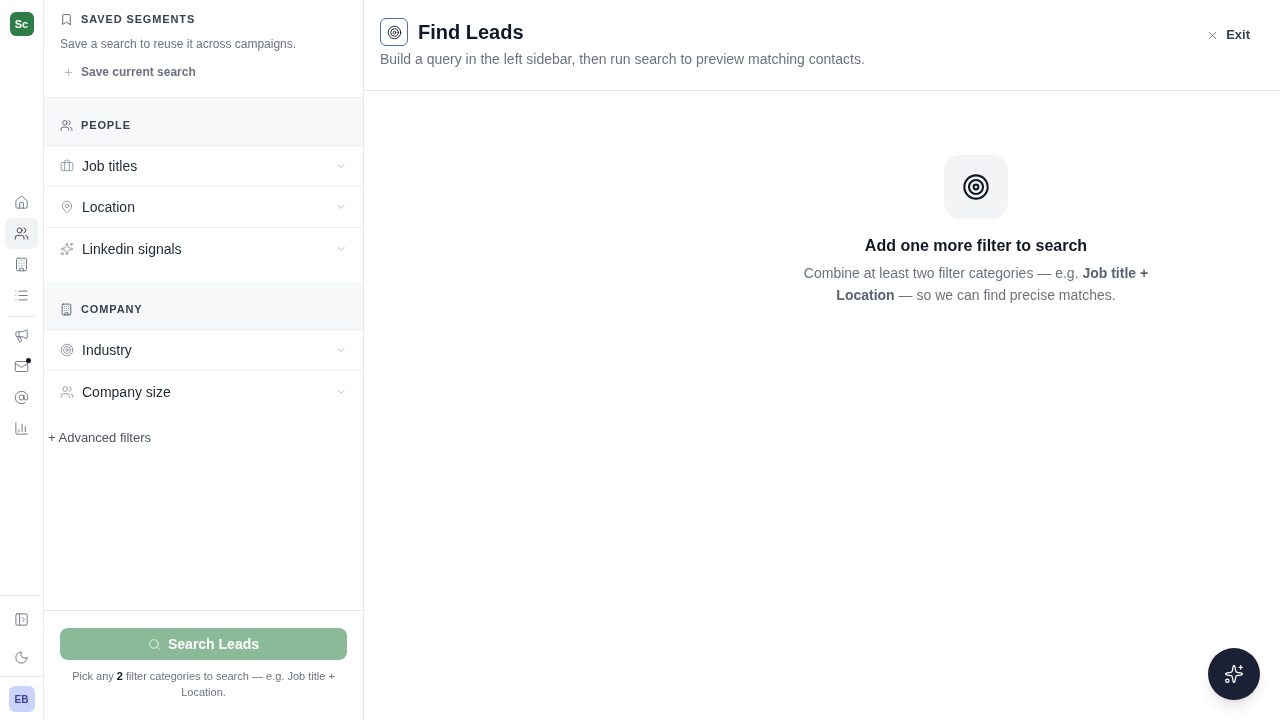  Describe the element at coordinates (68, 72) in the screenshot. I see `plus-icon` at that location.